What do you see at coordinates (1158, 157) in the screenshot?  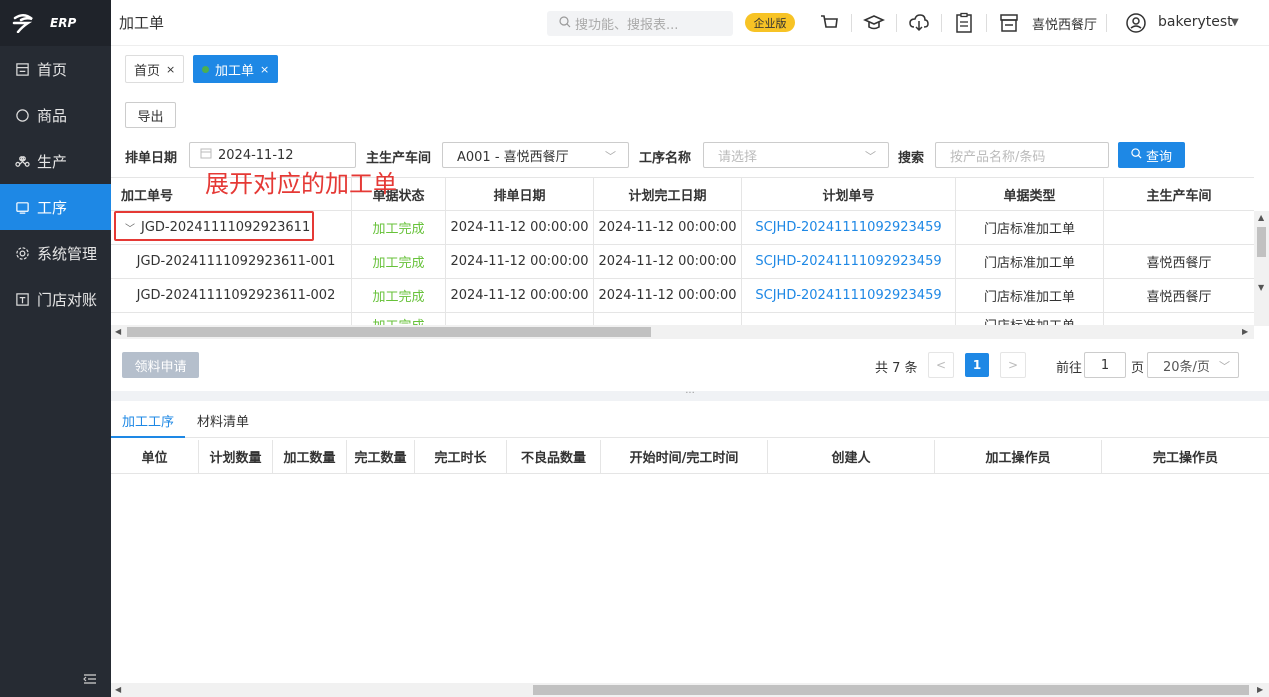 I see `query-button-label: 查询` at bounding box center [1158, 157].